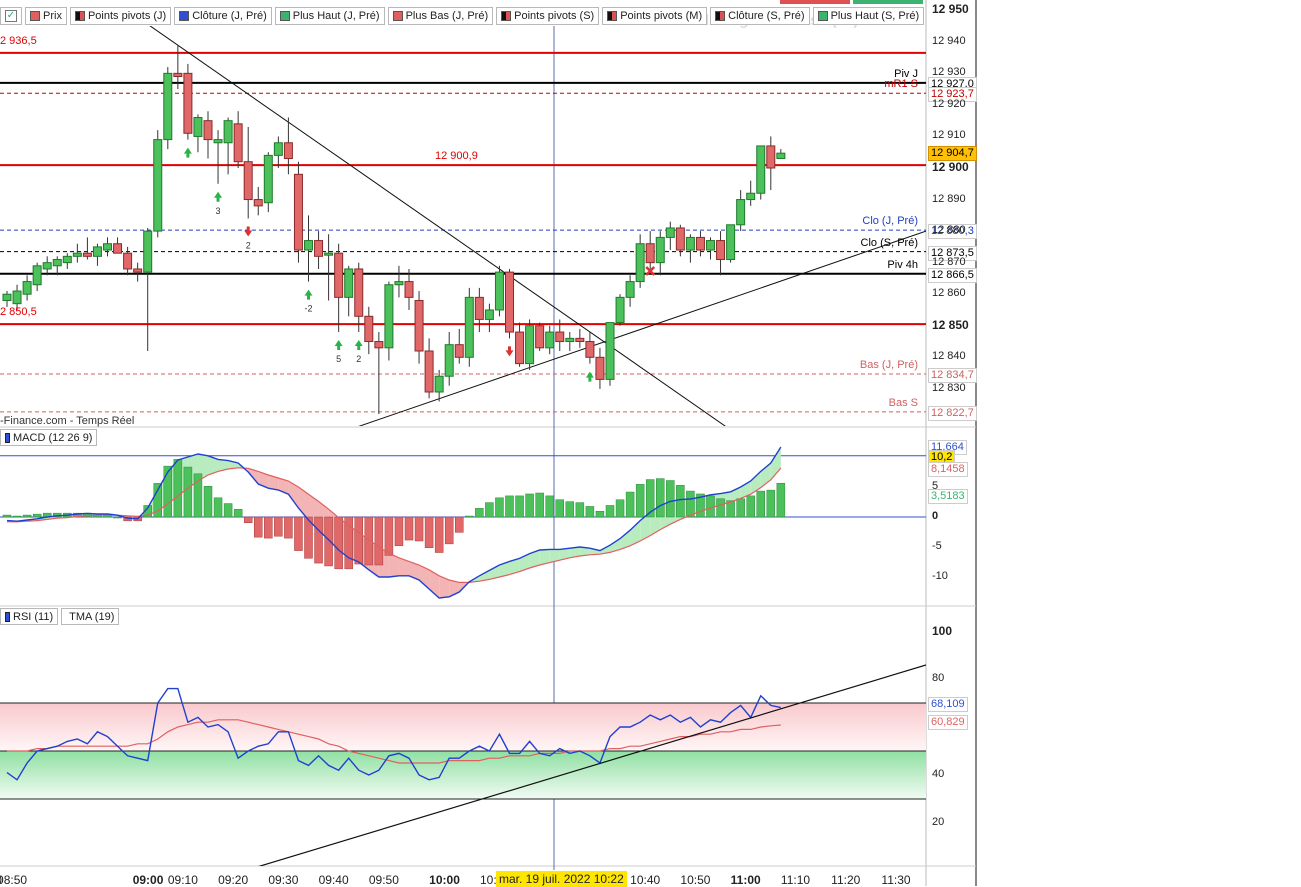 This screenshot has width=1301, height=887. Describe the element at coordinates (440, 16) in the screenshot. I see `legend-item: Plus Bas (J, Pré)` at that location.